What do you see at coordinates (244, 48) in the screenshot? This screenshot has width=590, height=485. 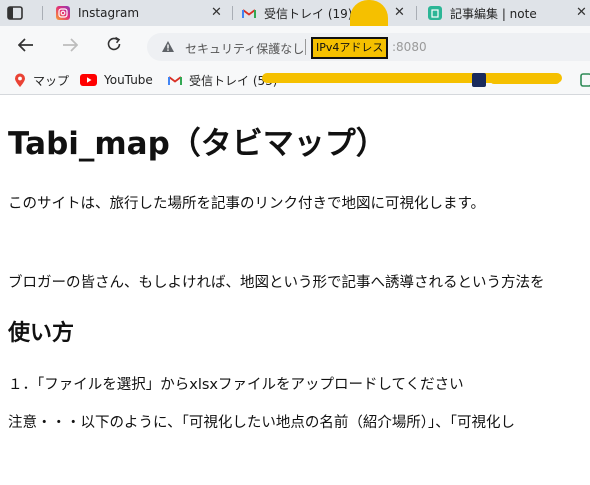 I see `security-status: セキュリティ保護なし` at bounding box center [244, 48].